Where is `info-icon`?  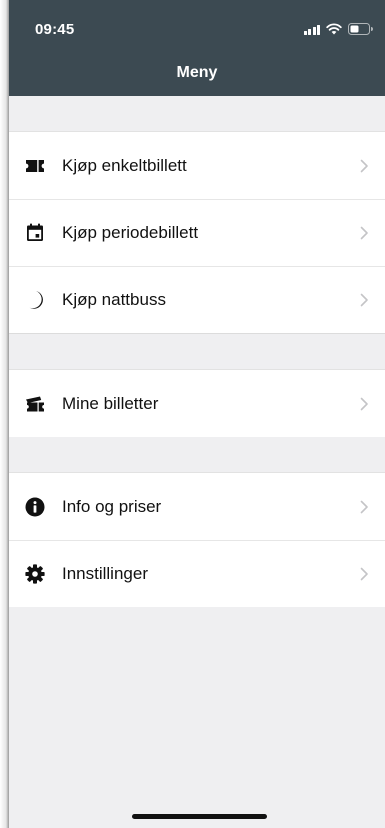 info-icon is located at coordinates (35, 507).